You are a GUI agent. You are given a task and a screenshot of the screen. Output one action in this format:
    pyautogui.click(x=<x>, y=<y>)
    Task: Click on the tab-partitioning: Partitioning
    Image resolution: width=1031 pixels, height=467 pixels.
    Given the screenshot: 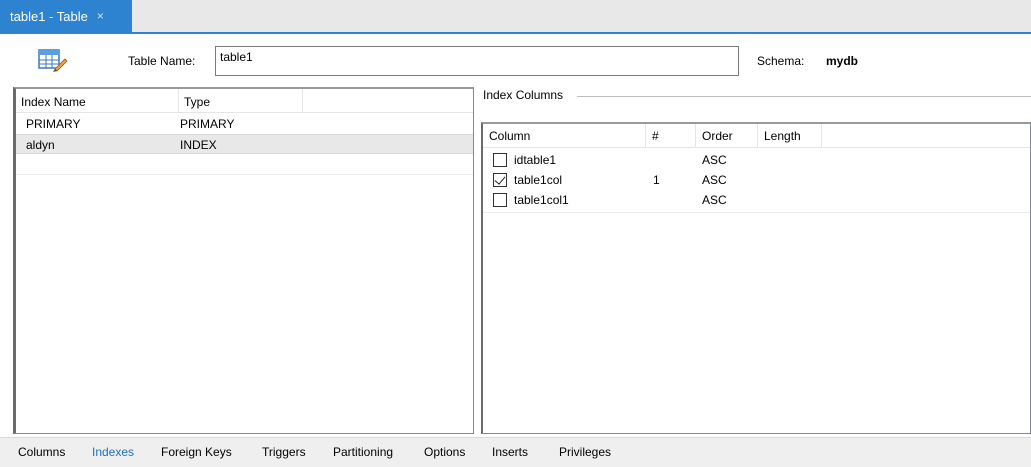 What is the action you would take?
    pyautogui.click(x=363, y=452)
    